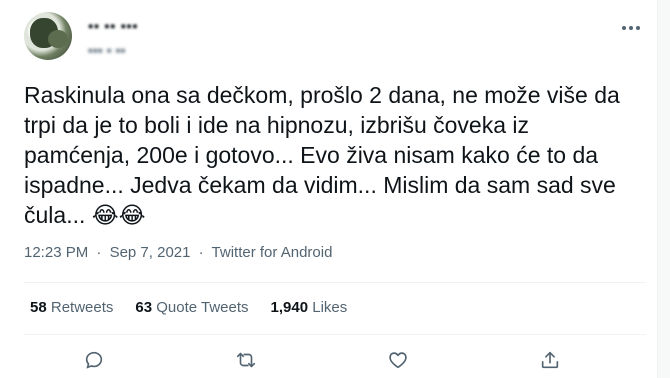 This screenshot has height=378, width=670. I want to click on author-handle: ▪▪▪ ▪ ▪▪, so click(107, 50).